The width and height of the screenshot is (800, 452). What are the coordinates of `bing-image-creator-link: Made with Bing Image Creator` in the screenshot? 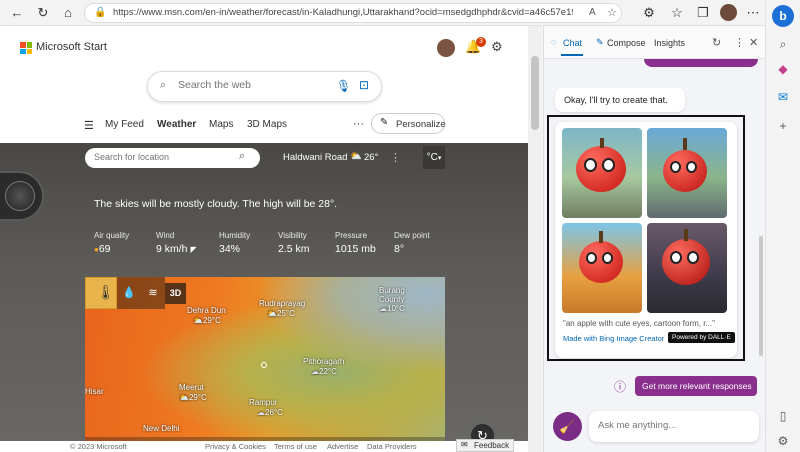 It's located at (613, 338).